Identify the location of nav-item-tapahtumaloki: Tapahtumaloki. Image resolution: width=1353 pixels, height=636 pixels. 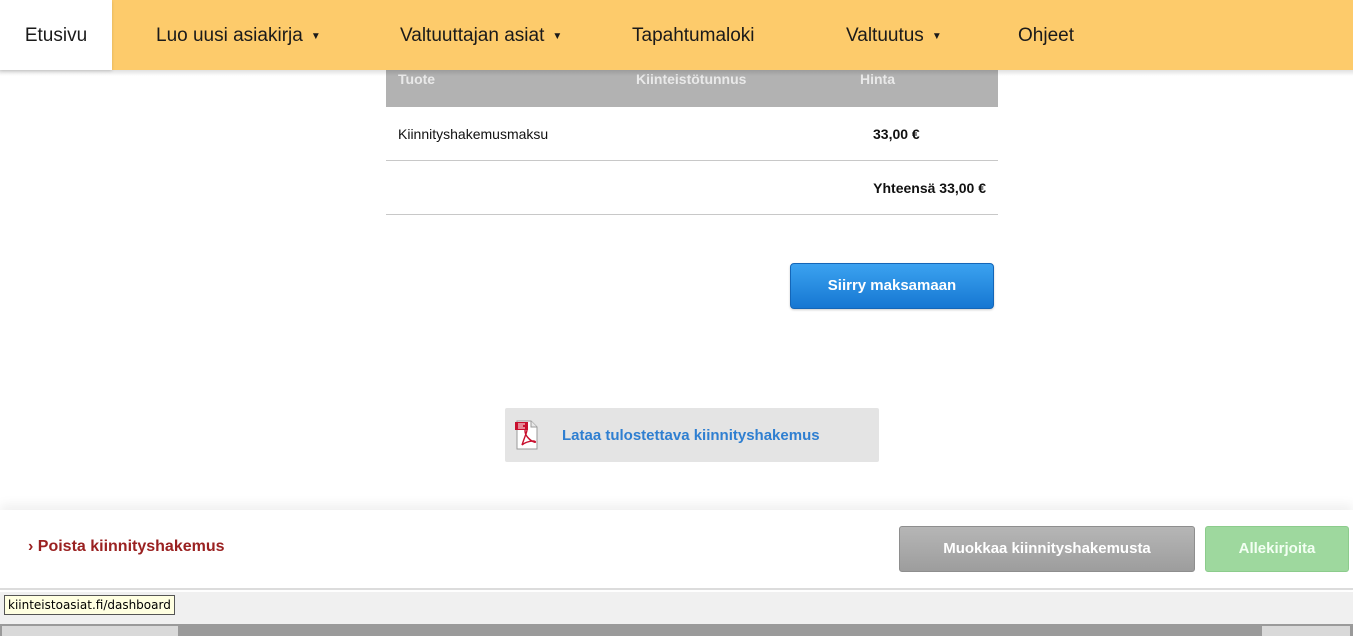
(693, 35).